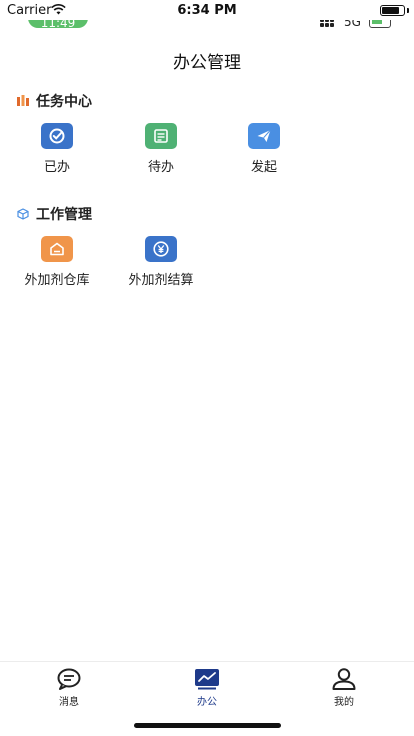 Image resolution: width=414 pixels, height=736 pixels. What do you see at coordinates (344, 679) in the screenshot?
I see `profile-icon` at bounding box center [344, 679].